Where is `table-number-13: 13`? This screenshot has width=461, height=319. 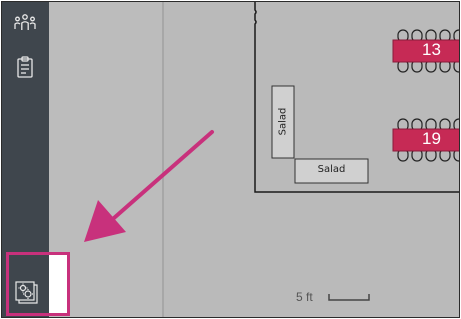
table-number-13: 13 is located at coordinates (431, 49).